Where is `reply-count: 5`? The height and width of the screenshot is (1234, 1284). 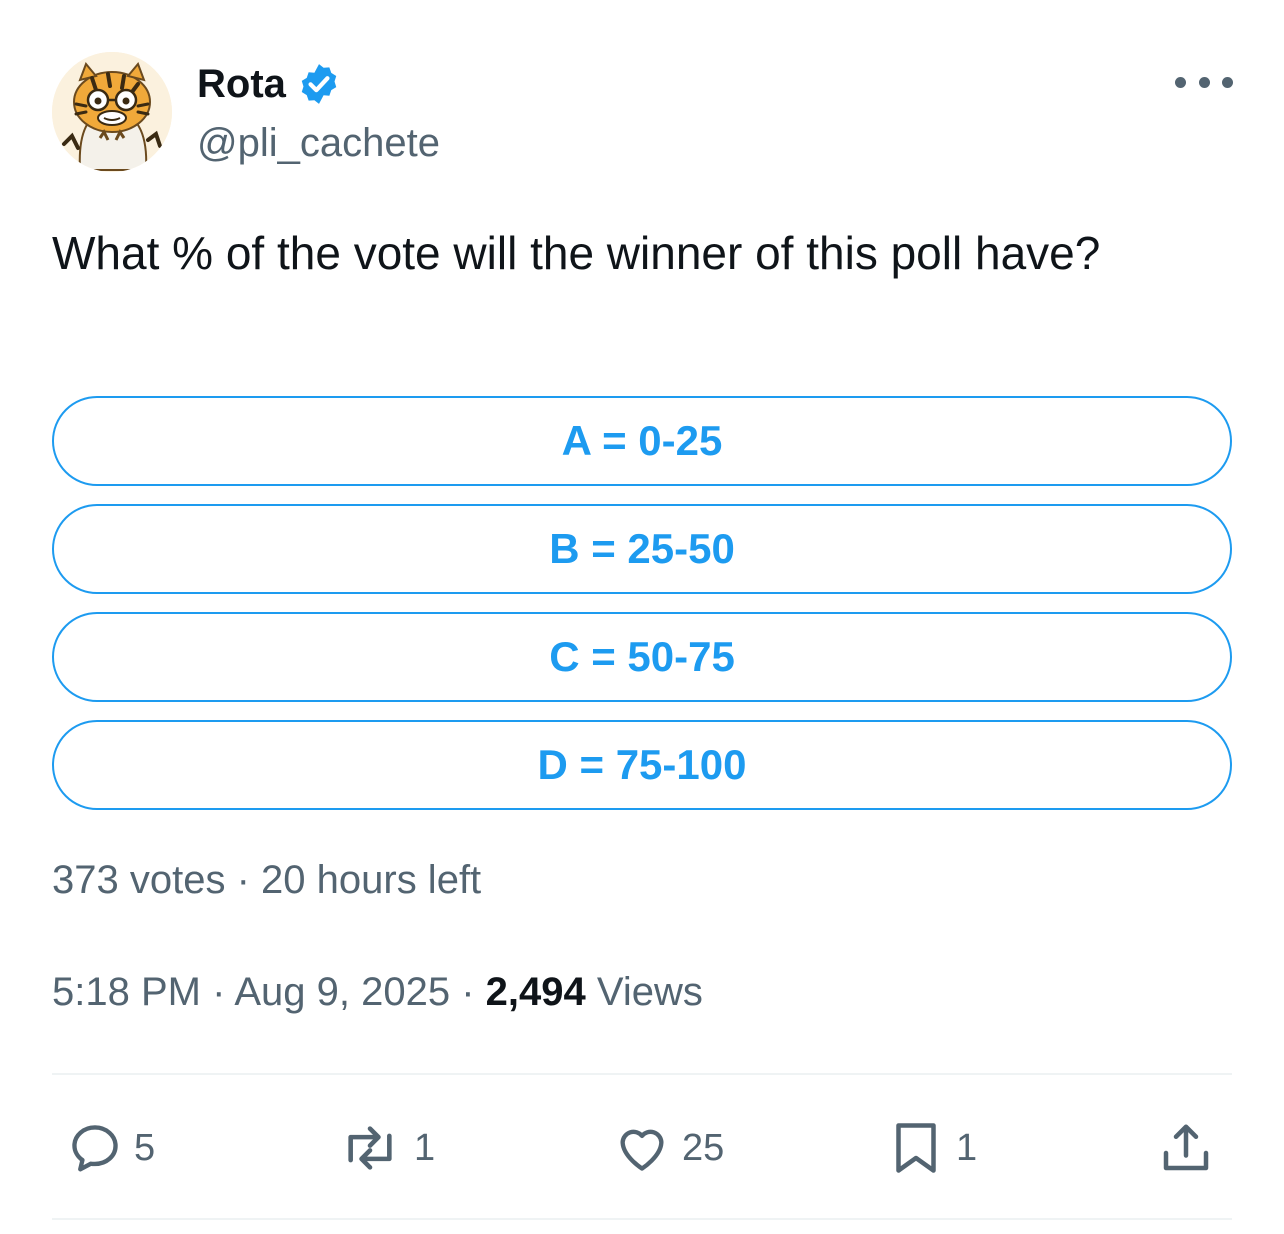 reply-count: 5 is located at coordinates (145, 1147).